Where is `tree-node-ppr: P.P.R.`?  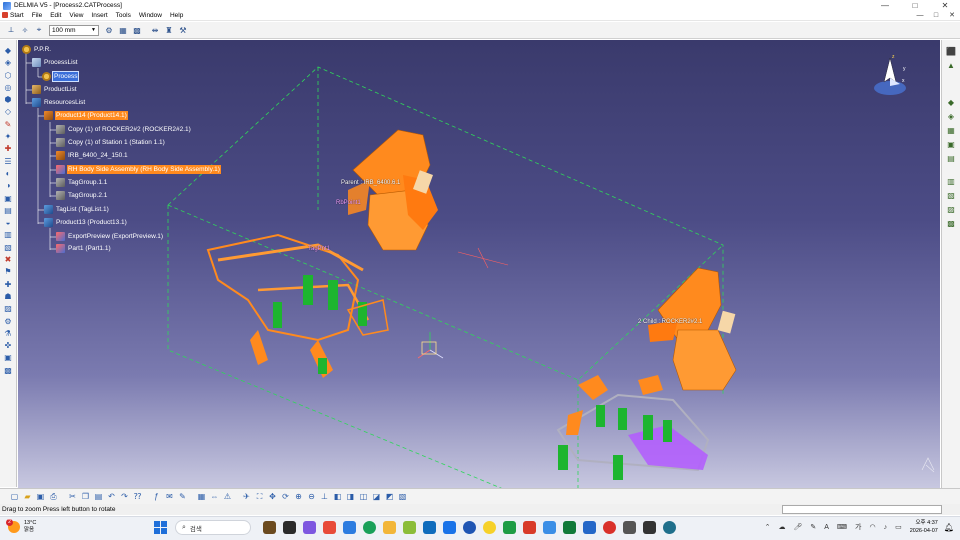 tree-node-ppr: P.P.R. is located at coordinates (37, 49).